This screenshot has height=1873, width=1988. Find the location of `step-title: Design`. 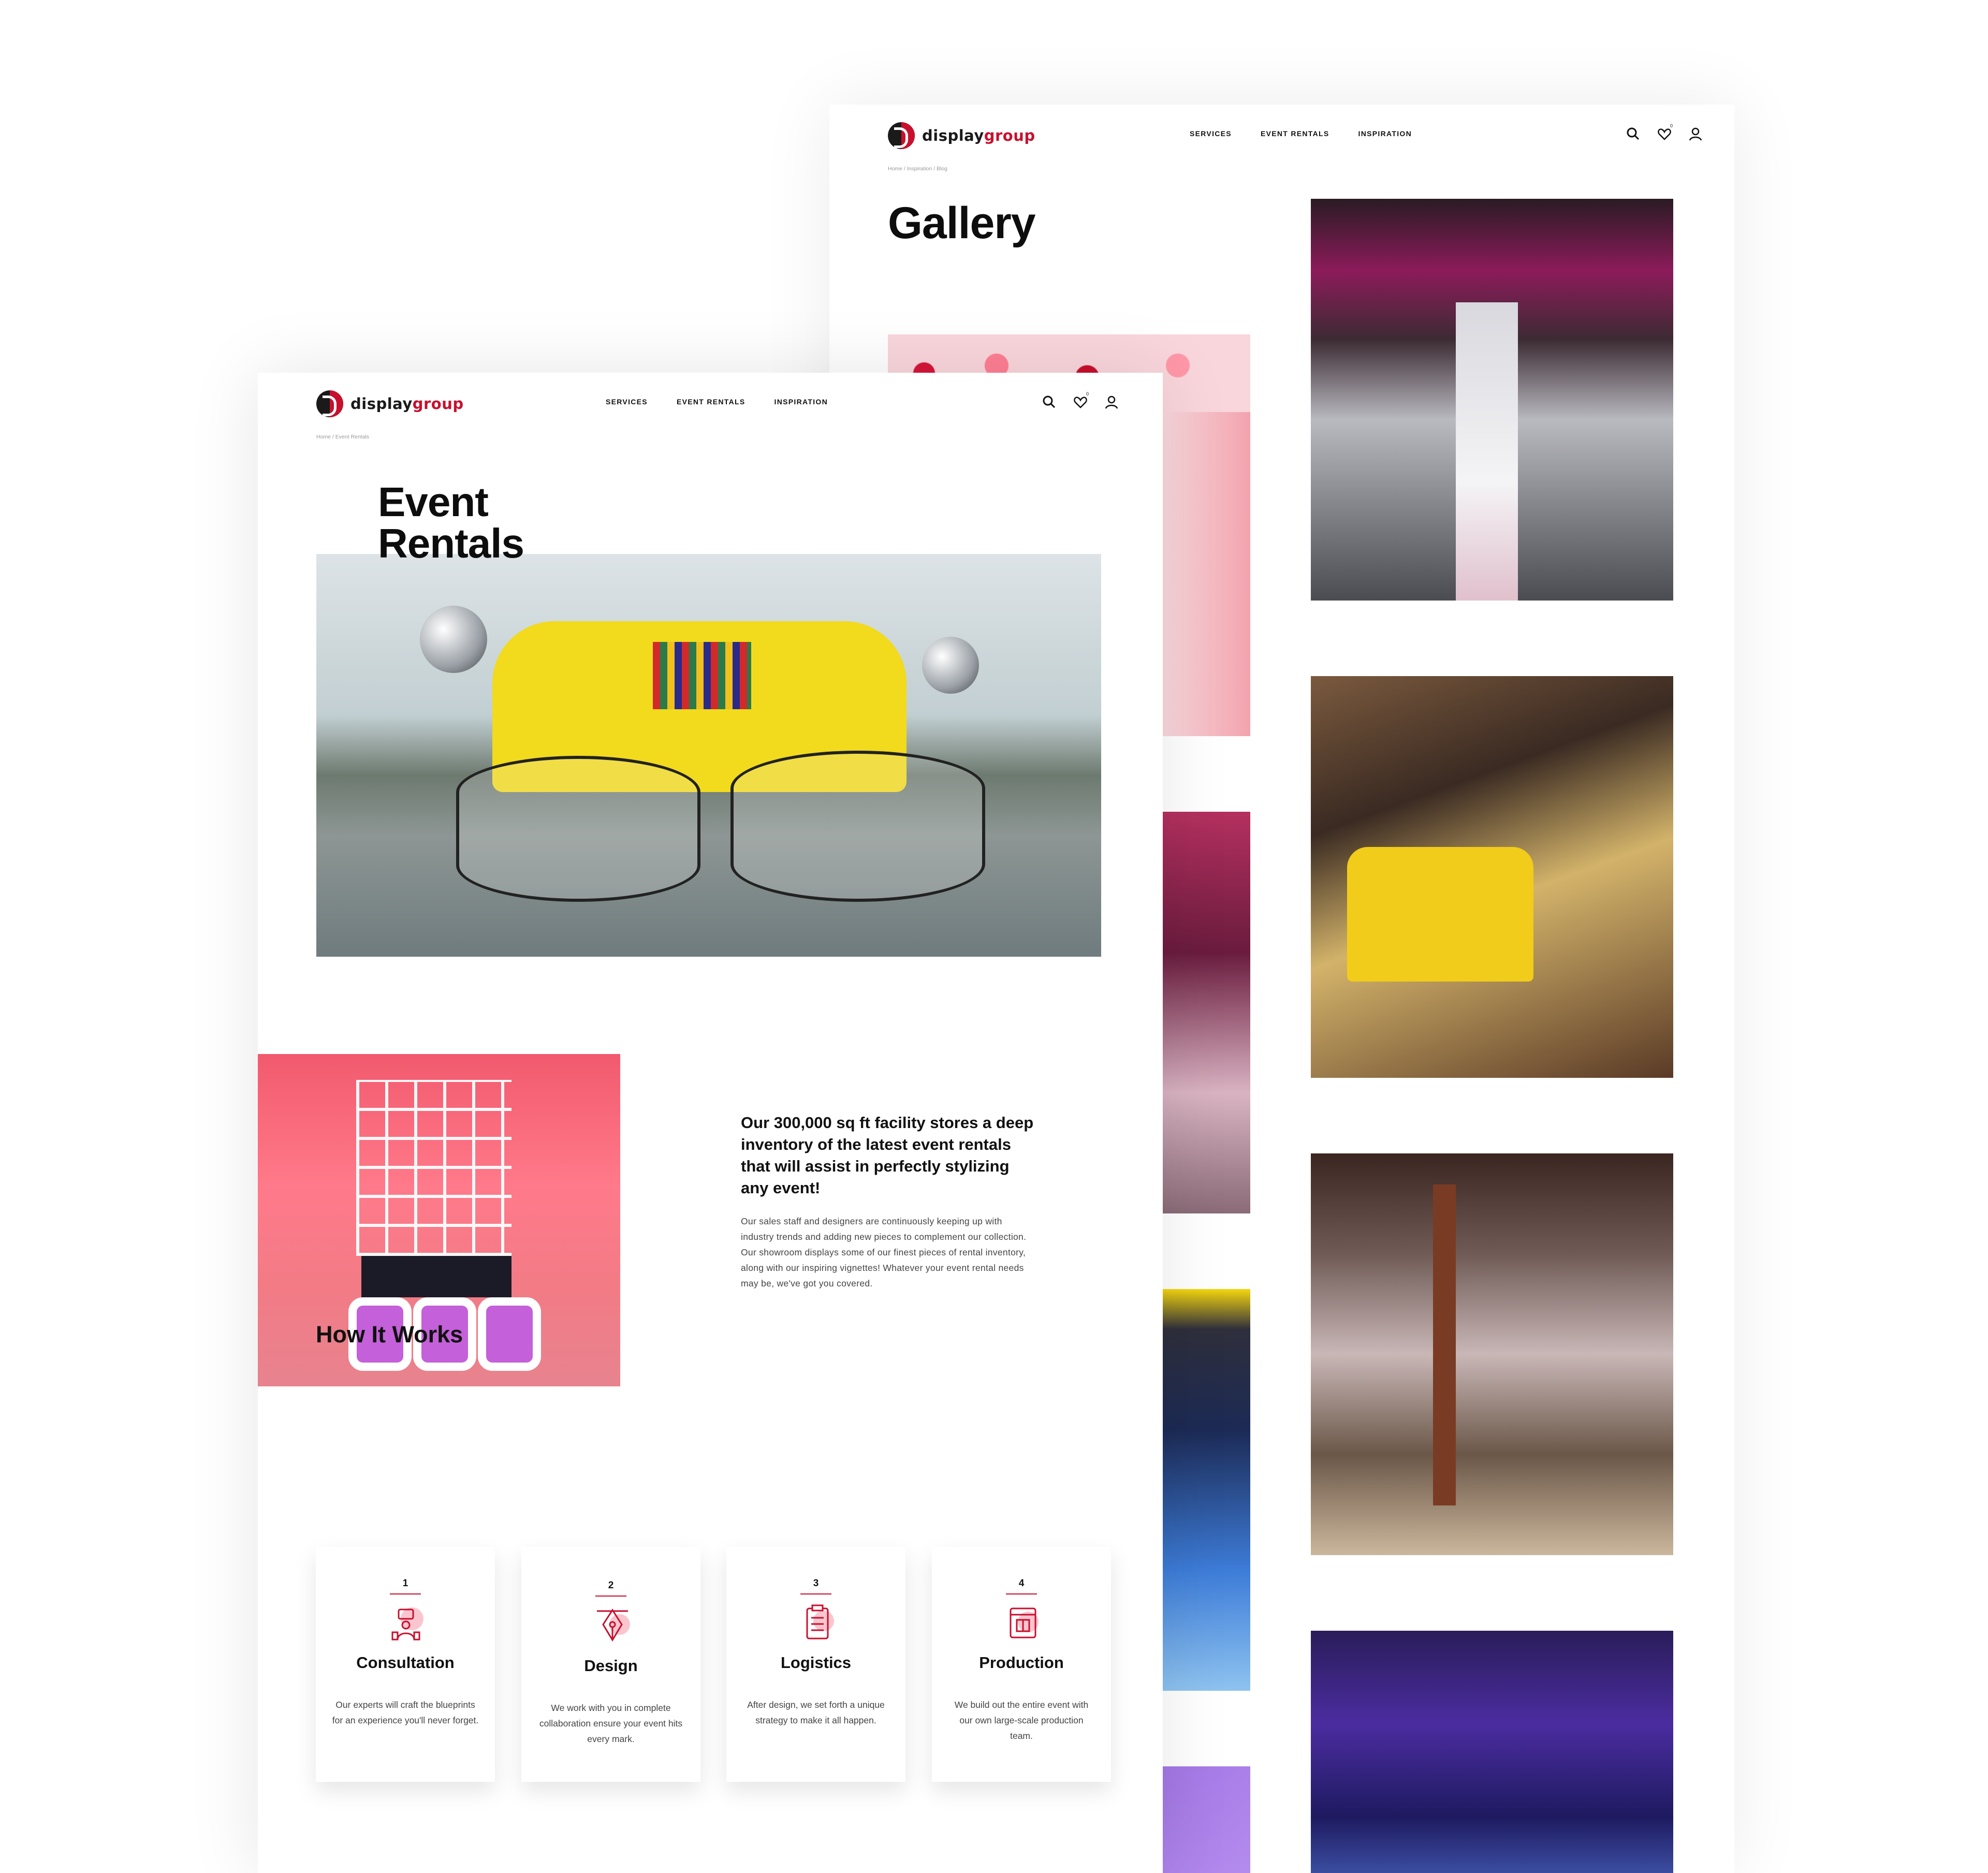

step-title: Design is located at coordinates (611, 1666).